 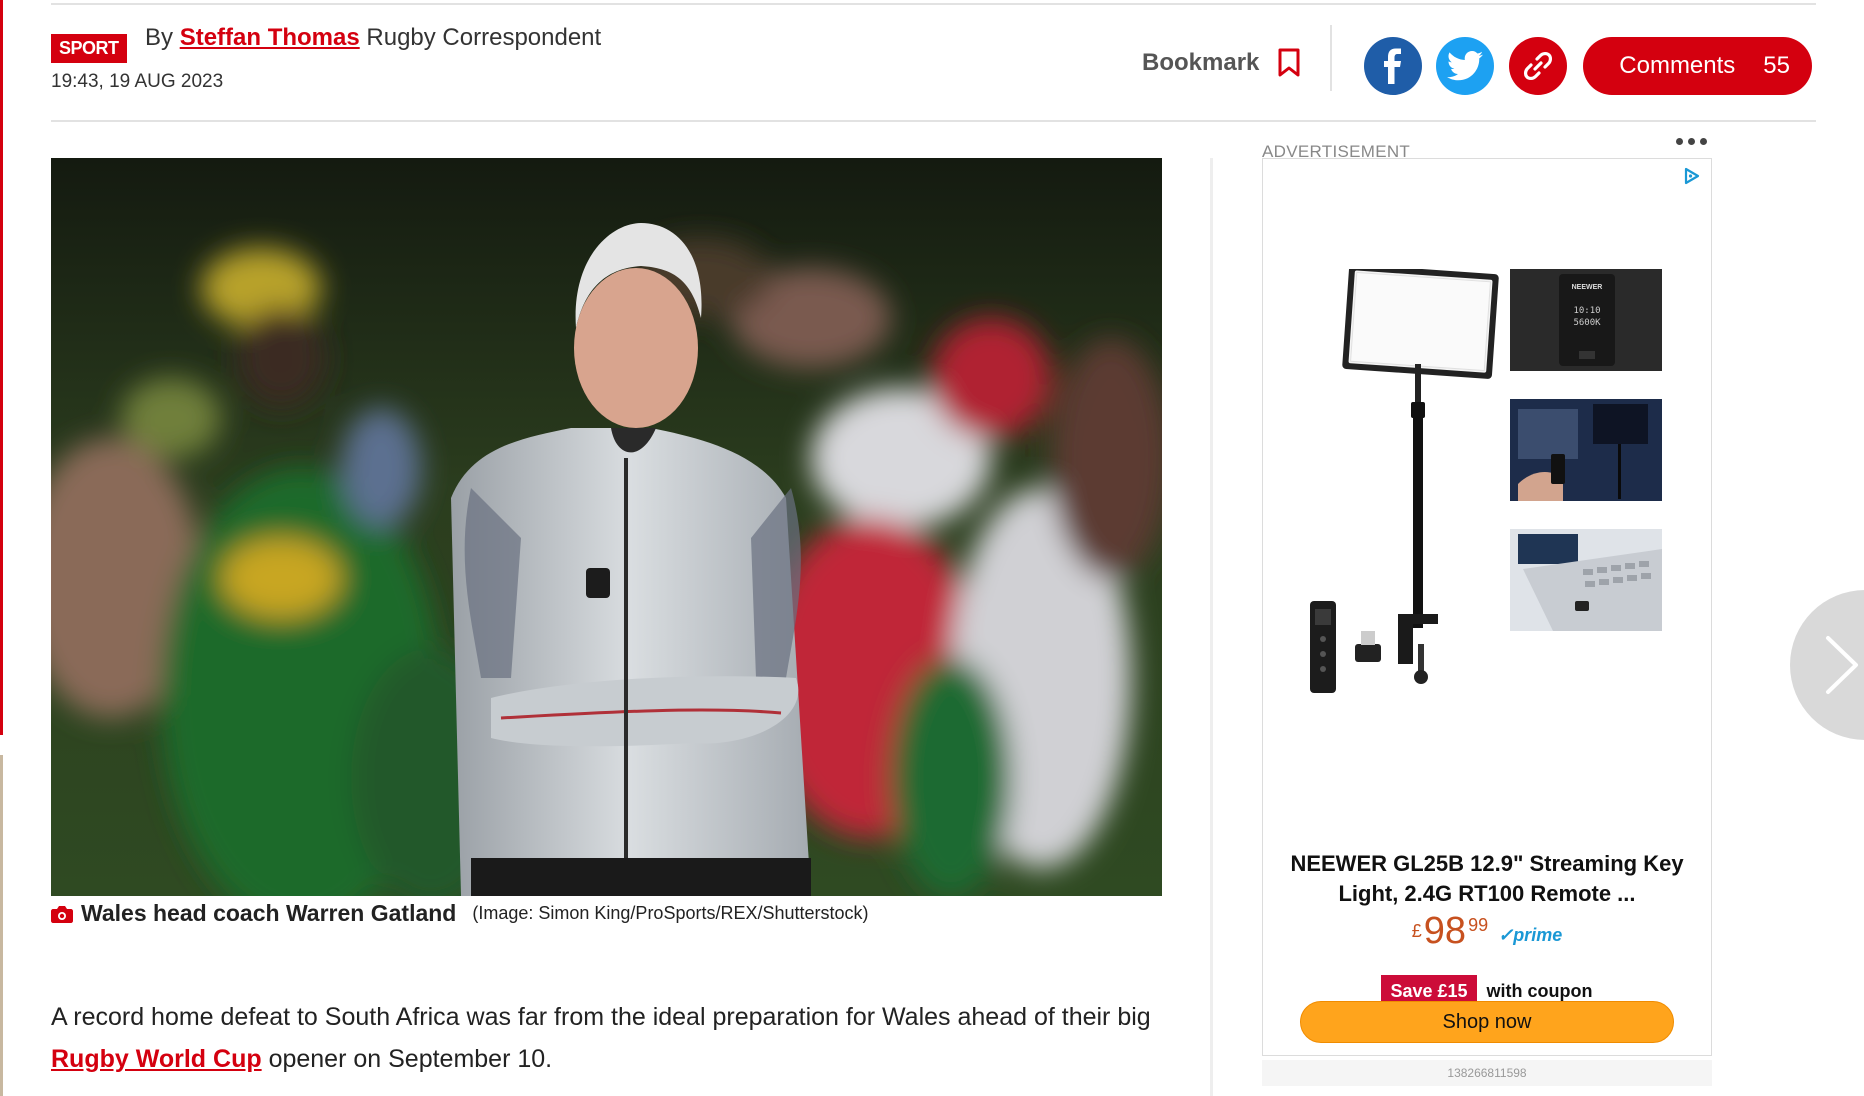 I want to click on facebook-share-button, so click(x=1393, y=66).